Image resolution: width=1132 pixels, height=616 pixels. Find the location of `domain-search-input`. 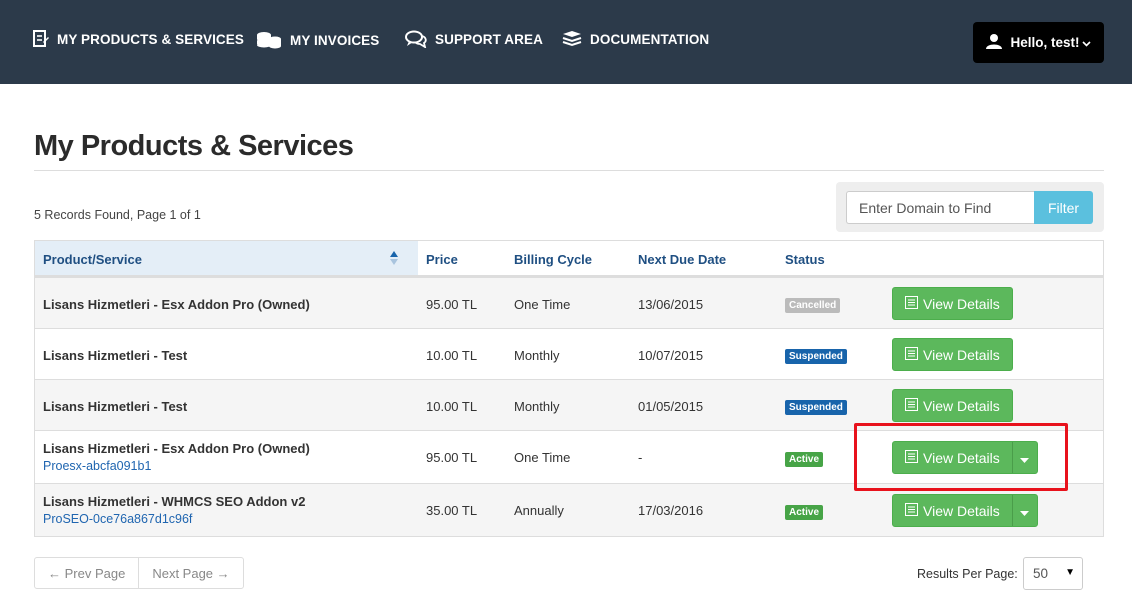

domain-search-input is located at coordinates (940, 207).